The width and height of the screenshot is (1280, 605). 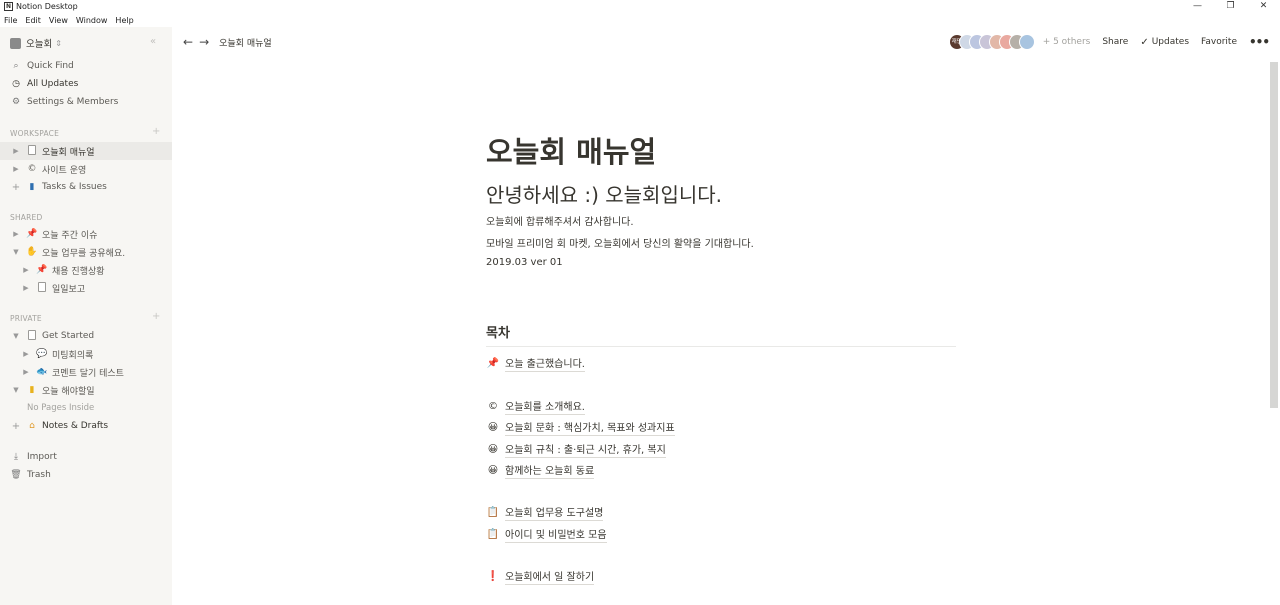 I want to click on sidebar-item-daily: ▶ 일일보고, so click(x=86, y=288).